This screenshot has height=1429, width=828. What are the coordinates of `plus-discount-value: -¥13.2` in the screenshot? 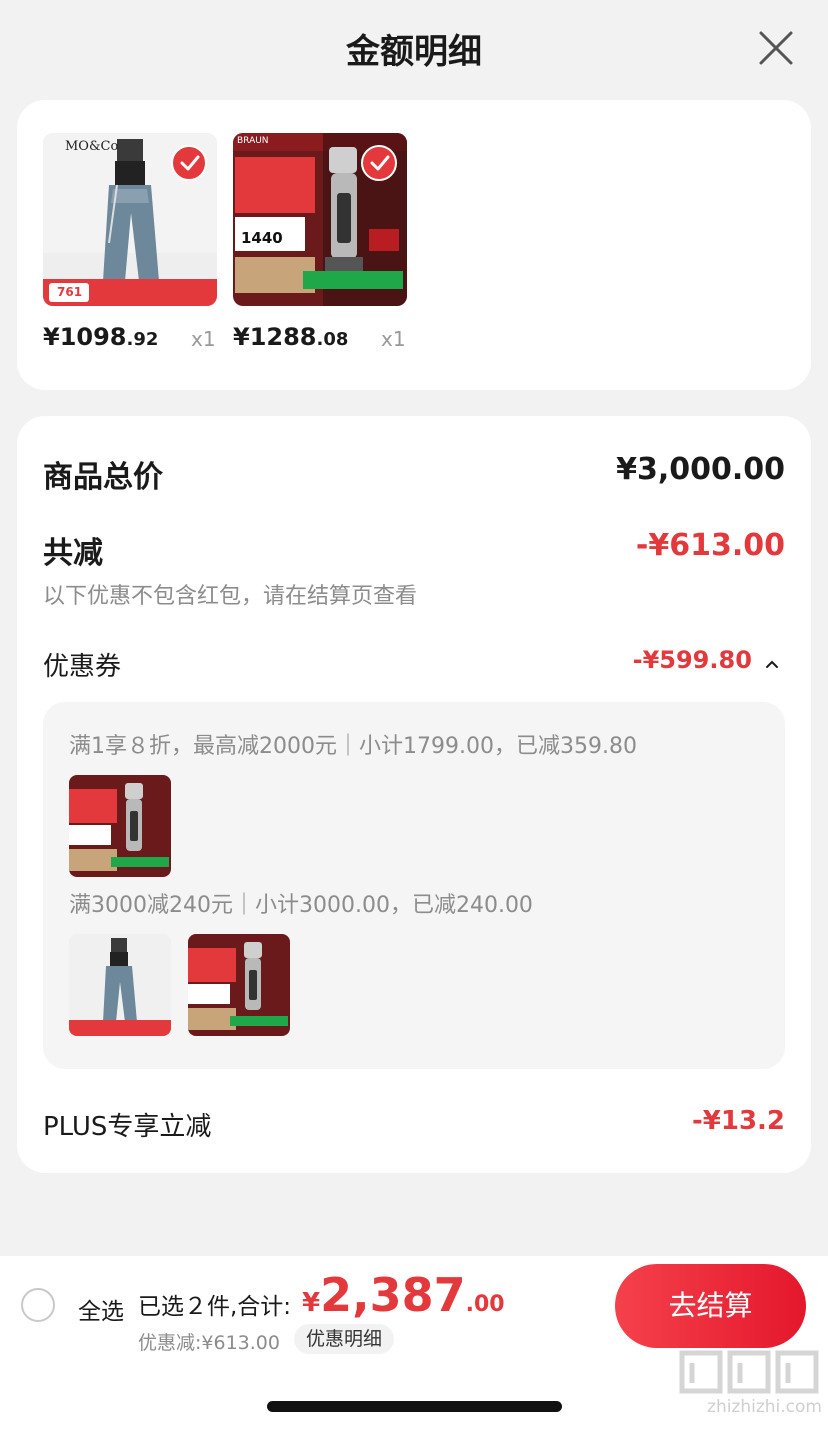 It's located at (738, 1121).